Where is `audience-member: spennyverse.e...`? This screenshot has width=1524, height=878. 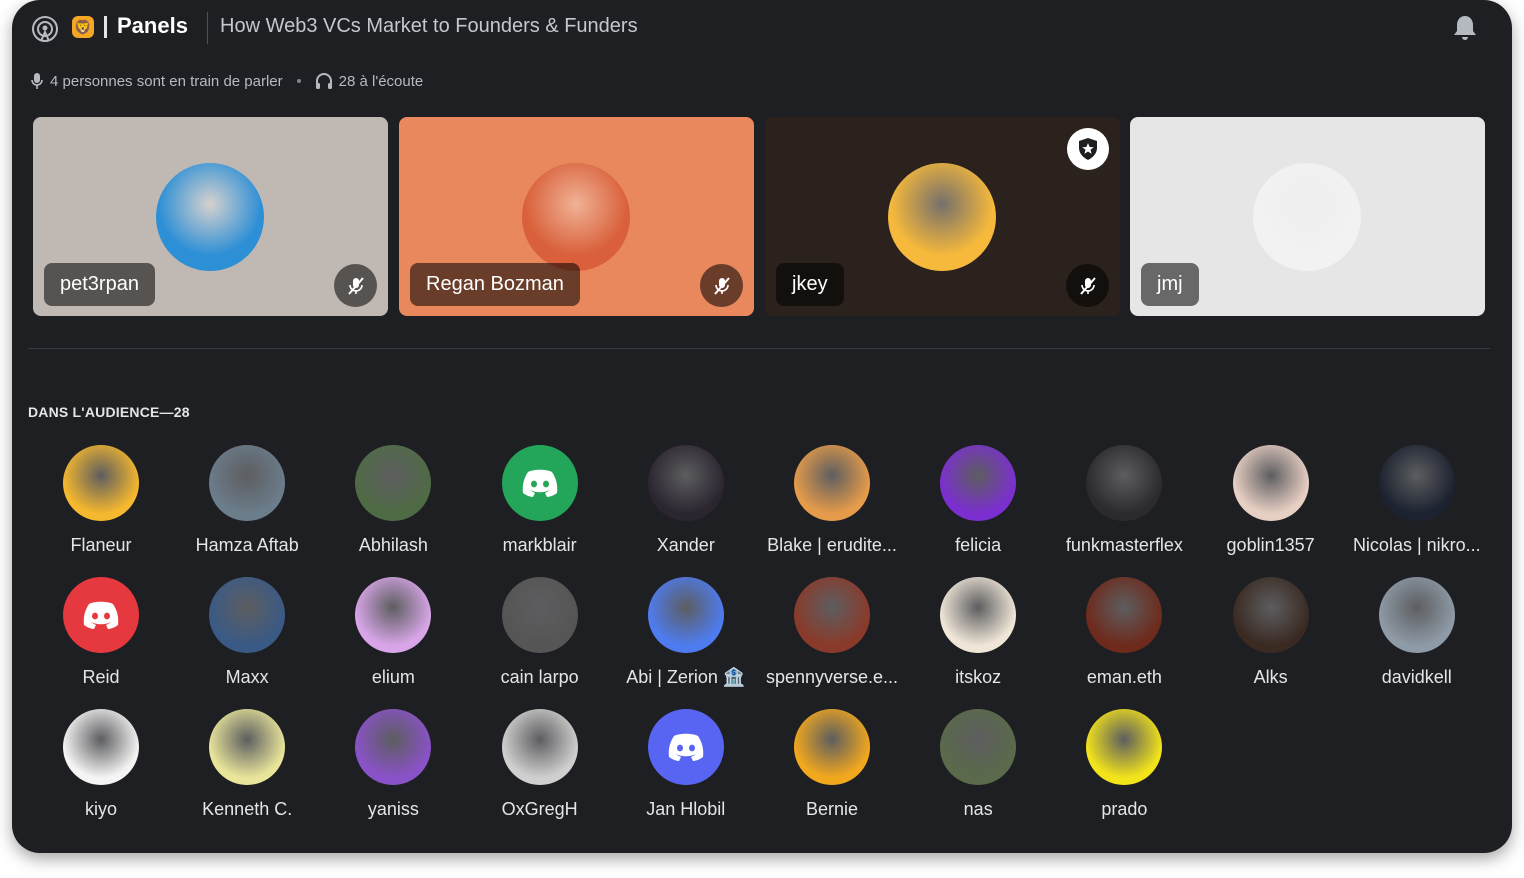
audience-member: spennyverse.e... is located at coordinates (832, 632).